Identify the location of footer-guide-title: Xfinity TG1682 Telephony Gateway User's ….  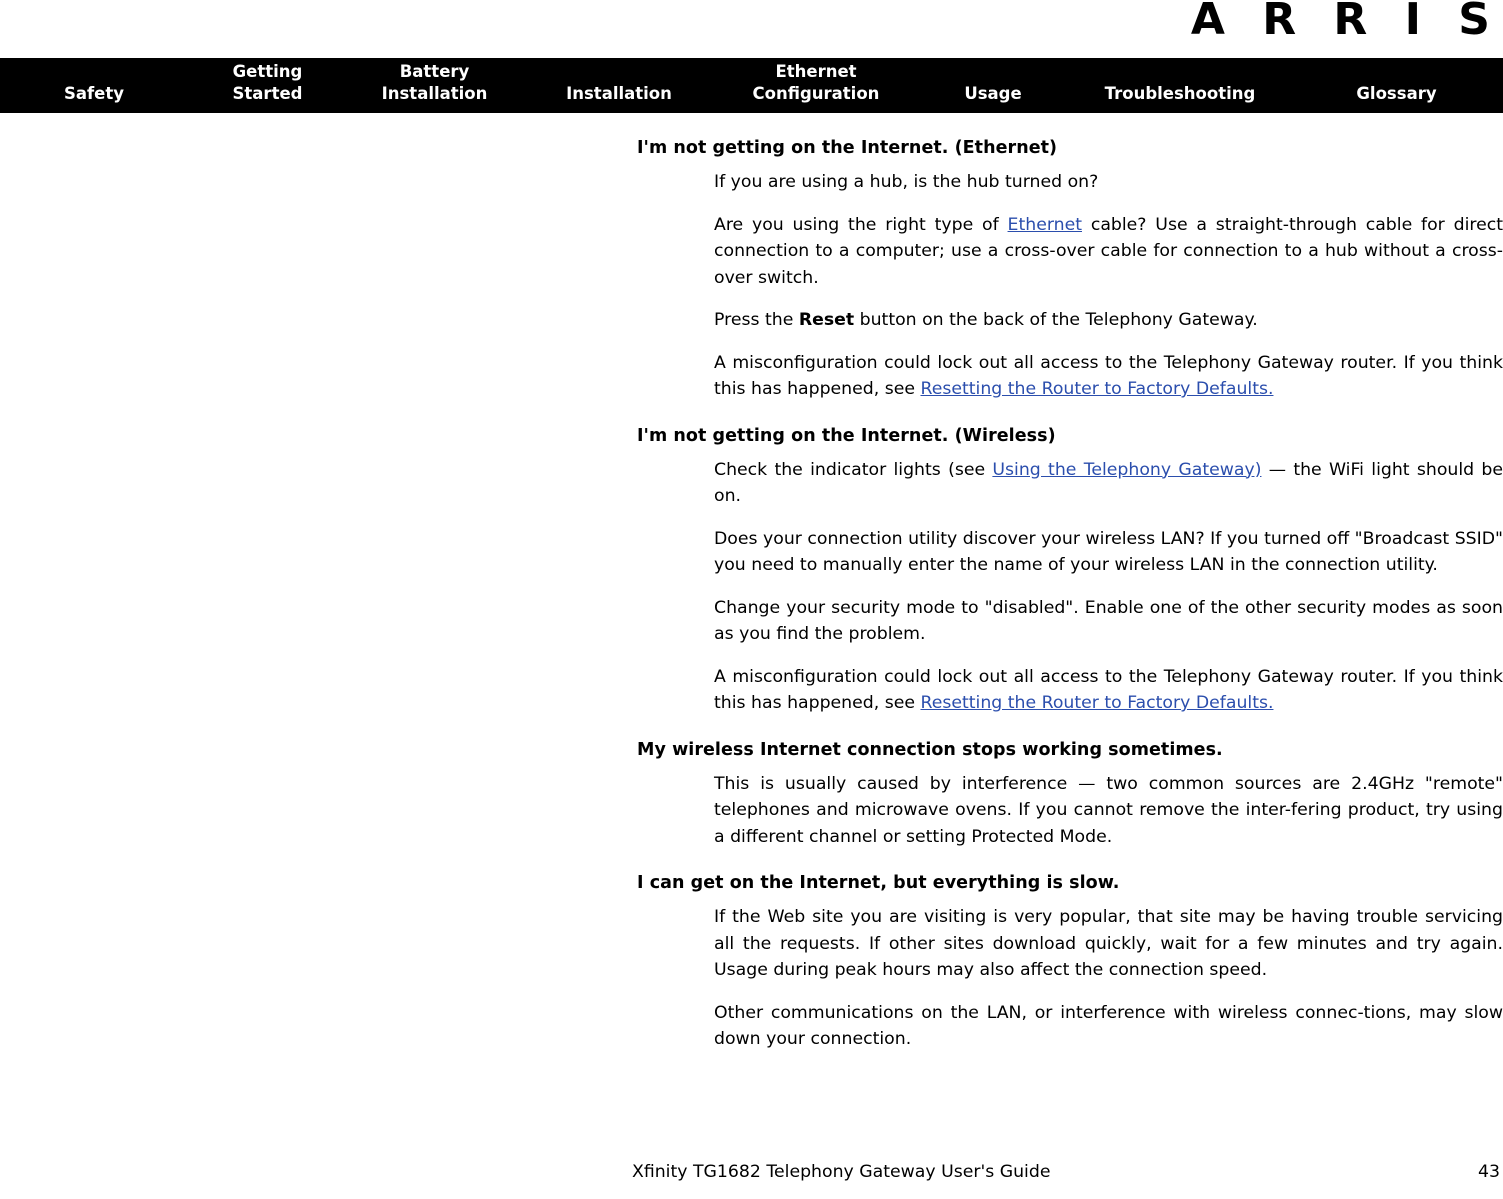
(841, 1172).